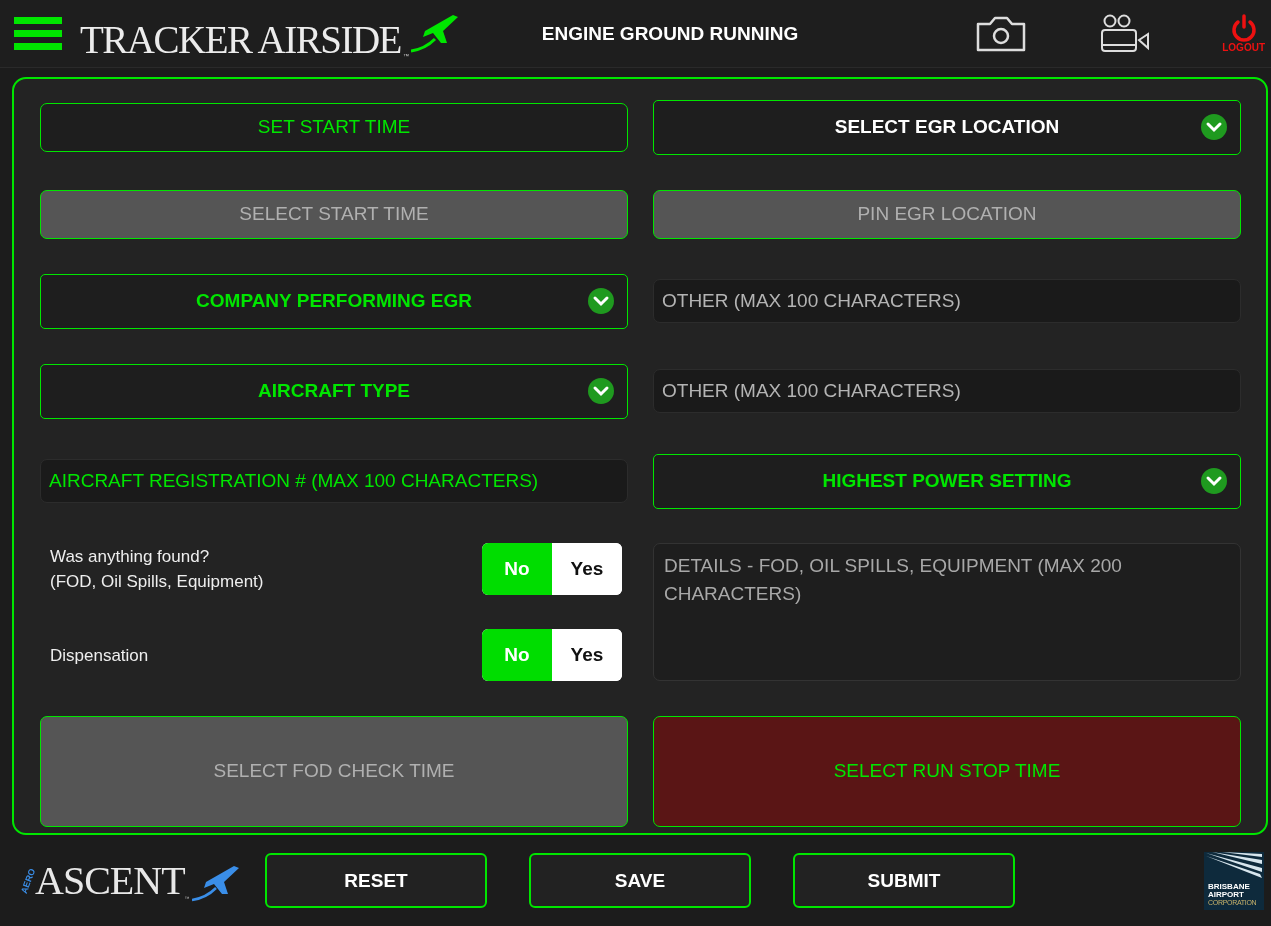 The image size is (1271, 926). What do you see at coordinates (1229, 886) in the screenshot?
I see `partner-name: BRISBANE` at bounding box center [1229, 886].